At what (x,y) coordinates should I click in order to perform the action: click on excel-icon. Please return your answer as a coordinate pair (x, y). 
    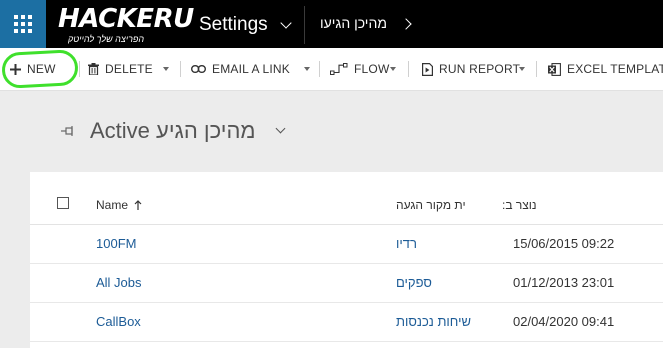
    Looking at the image, I should click on (554, 69).